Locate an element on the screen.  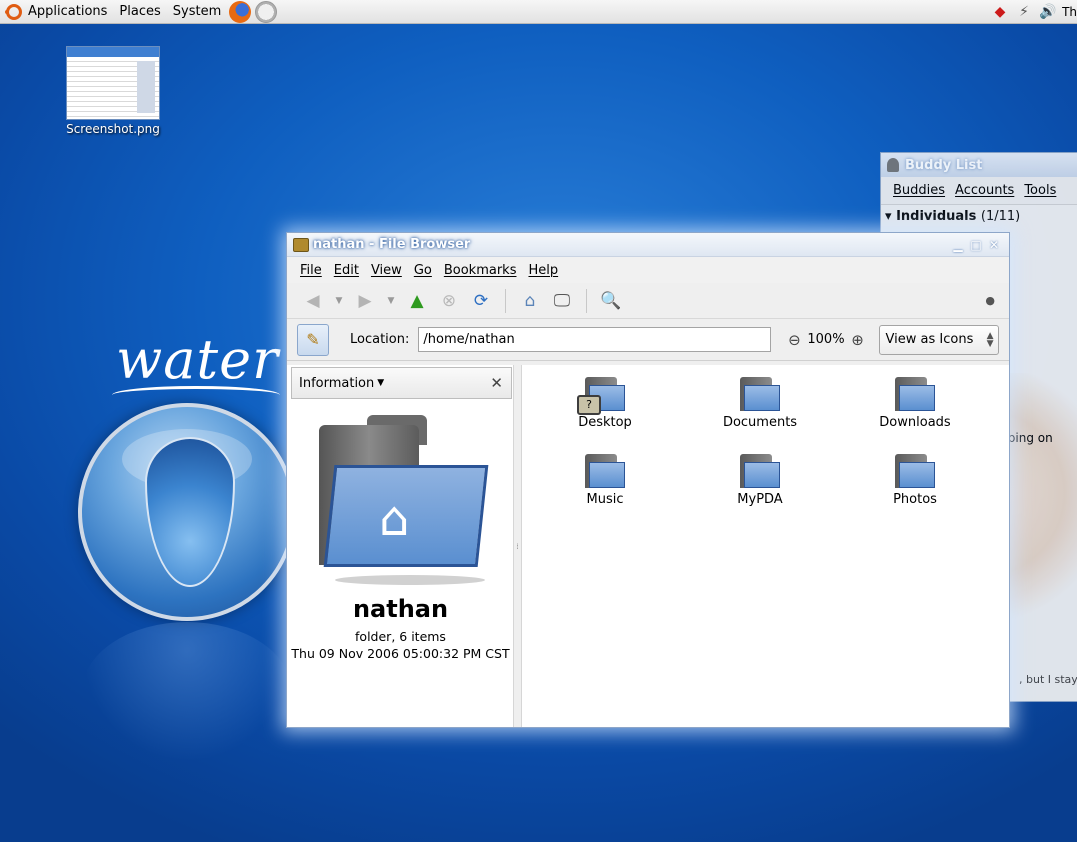
system-menu: System is located at coordinates (197, 12).